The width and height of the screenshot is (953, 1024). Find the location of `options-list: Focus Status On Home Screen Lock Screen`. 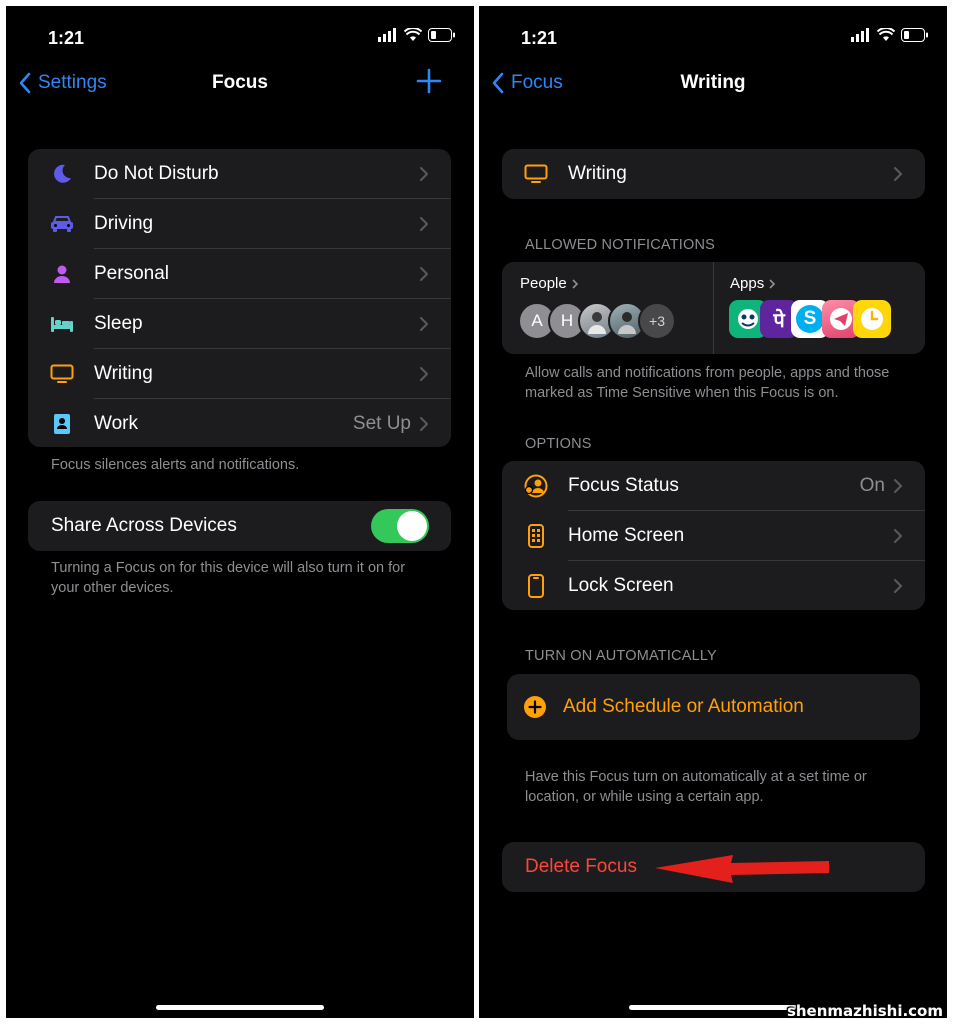

options-list: Focus Status On Home Screen Lock Screen is located at coordinates (713, 535).